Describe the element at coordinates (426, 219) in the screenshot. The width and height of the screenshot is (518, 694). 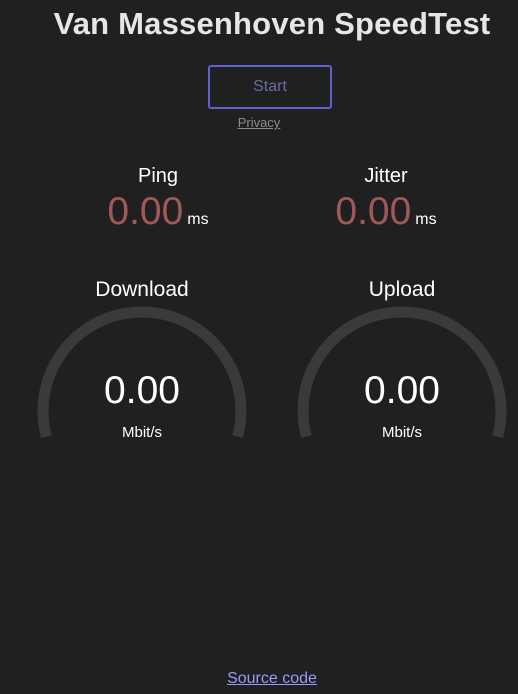
I see `jitter-unit: ms` at that location.